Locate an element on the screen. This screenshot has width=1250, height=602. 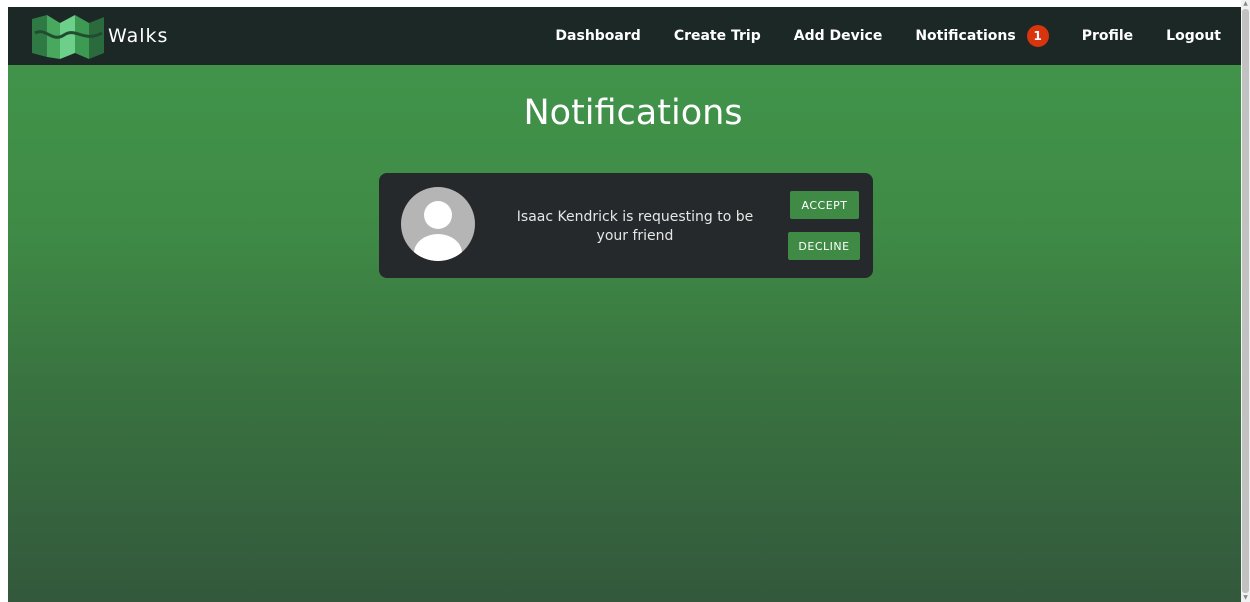
brand-link: Walks is located at coordinates (100, 36).